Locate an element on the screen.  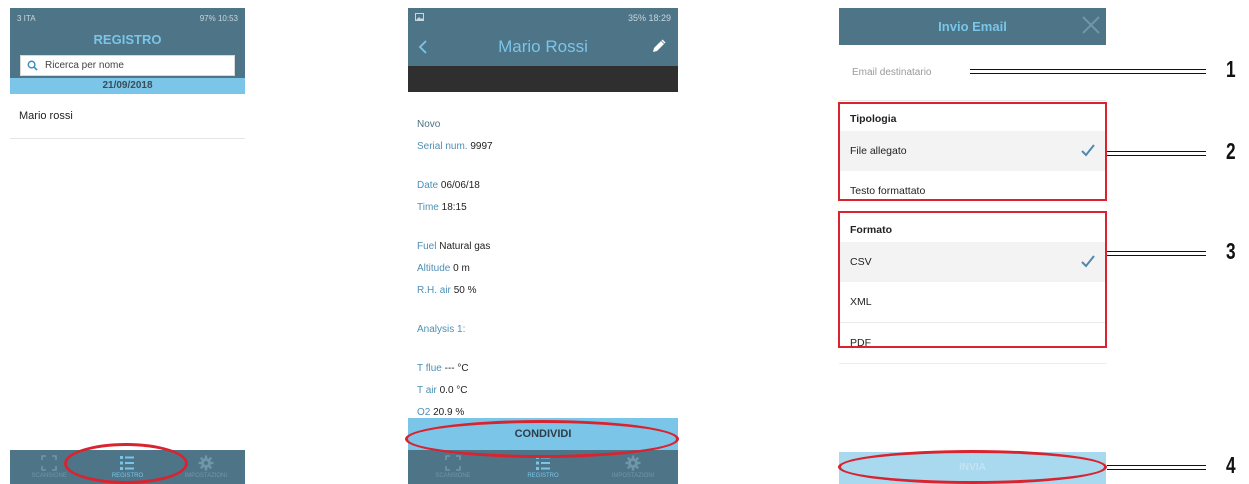
status-carrier: 3 ITA is located at coordinates (26, 18).